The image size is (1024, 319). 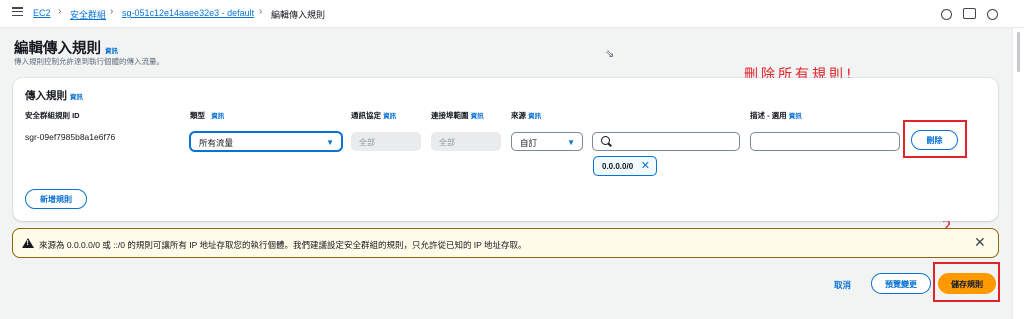 I want to click on page-info-link: 資訊, so click(x=111, y=51).